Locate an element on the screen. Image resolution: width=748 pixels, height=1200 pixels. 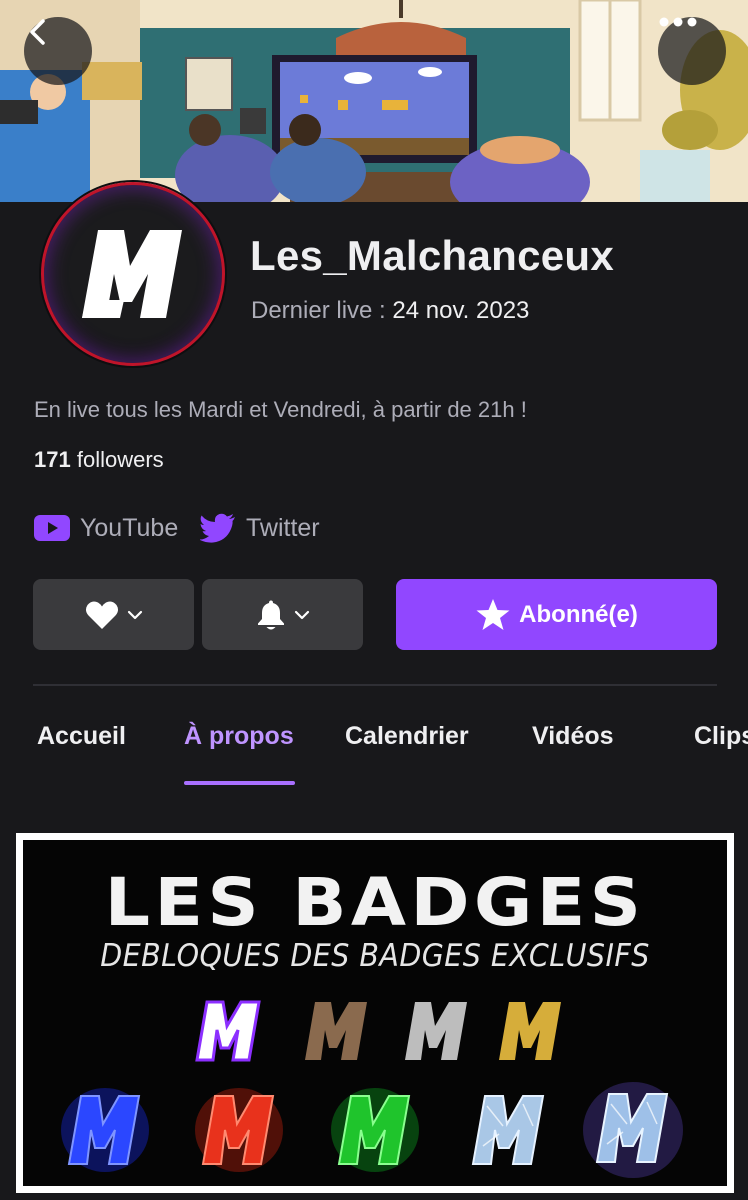
tab-videos: Vidéos is located at coordinates (573, 736).